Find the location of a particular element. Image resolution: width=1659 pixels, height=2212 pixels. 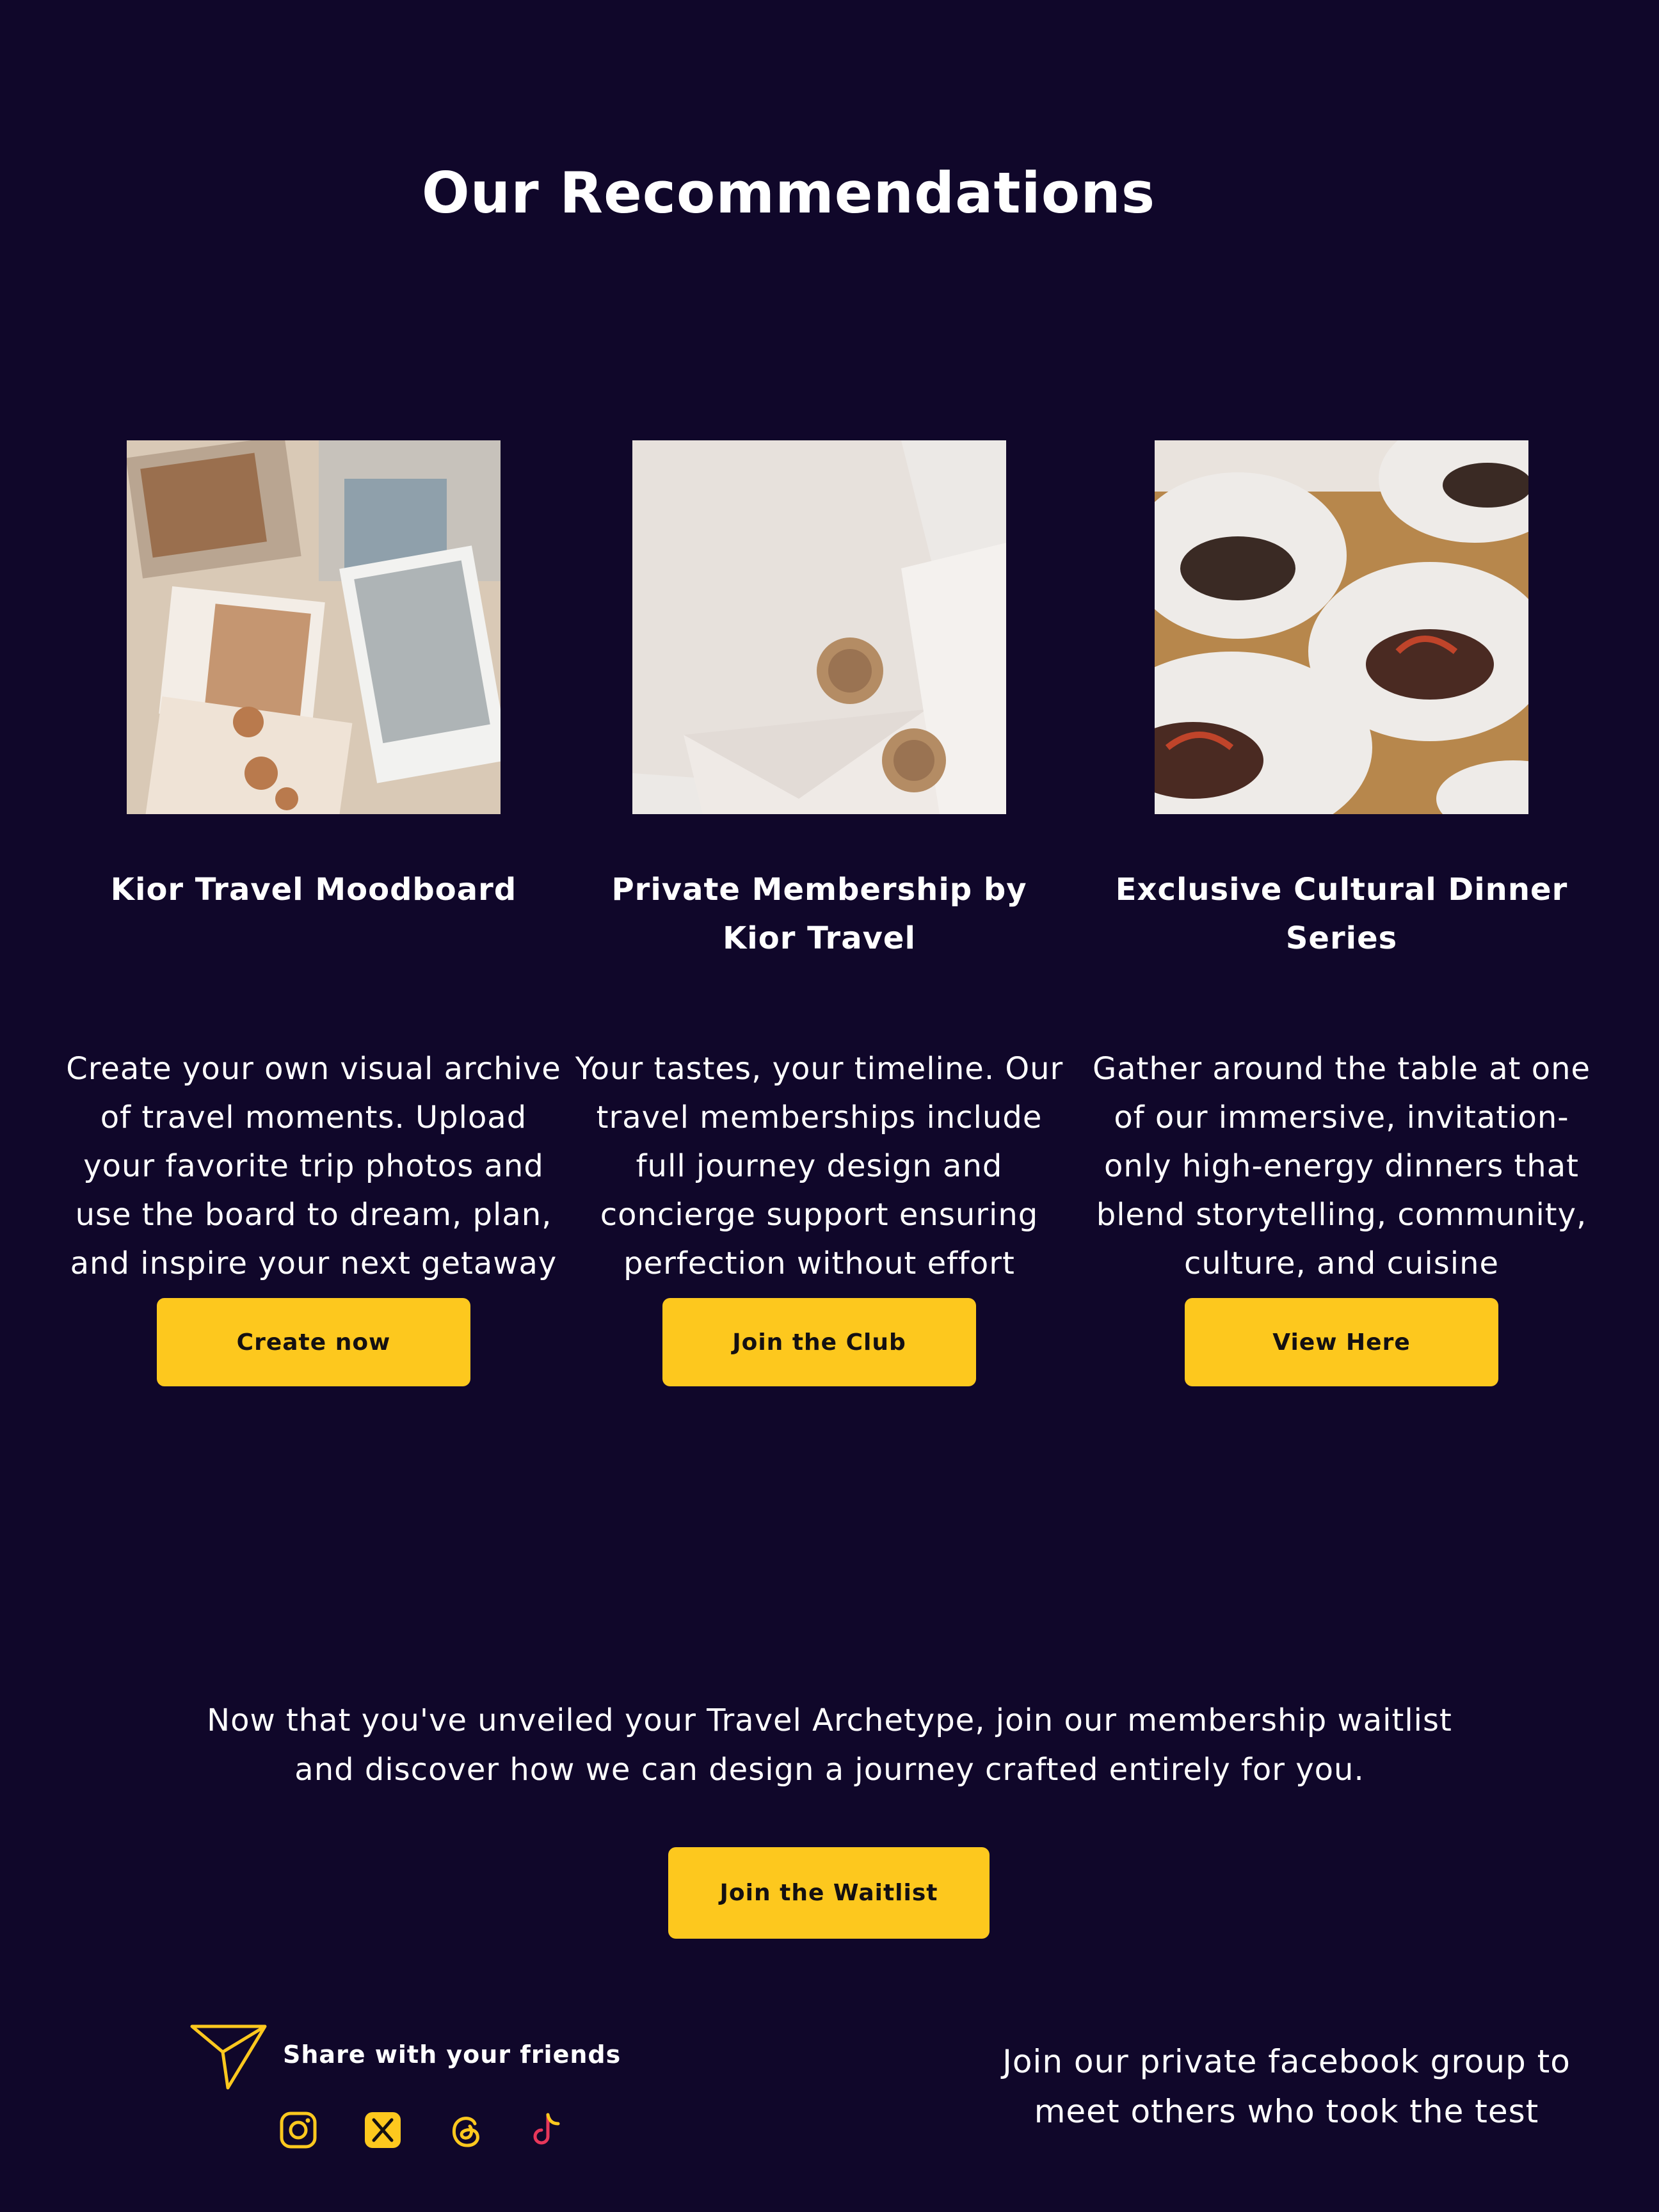

page-title: Our Recommendations is located at coordinates (788, 193).